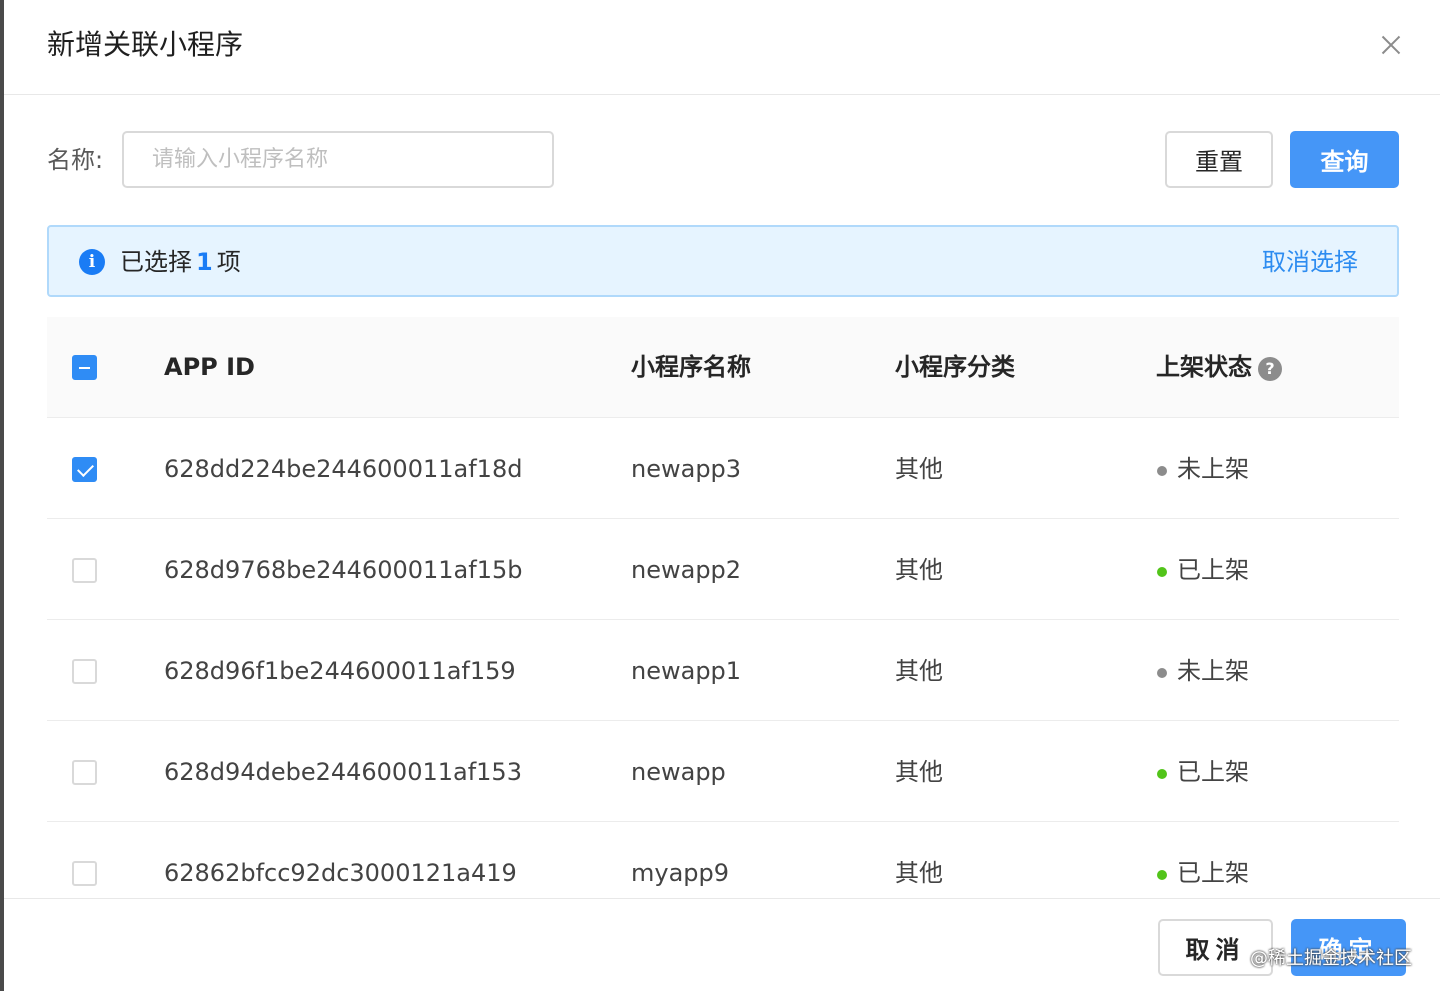  I want to click on column-header-app-id: APP ID, so click(209, 367).